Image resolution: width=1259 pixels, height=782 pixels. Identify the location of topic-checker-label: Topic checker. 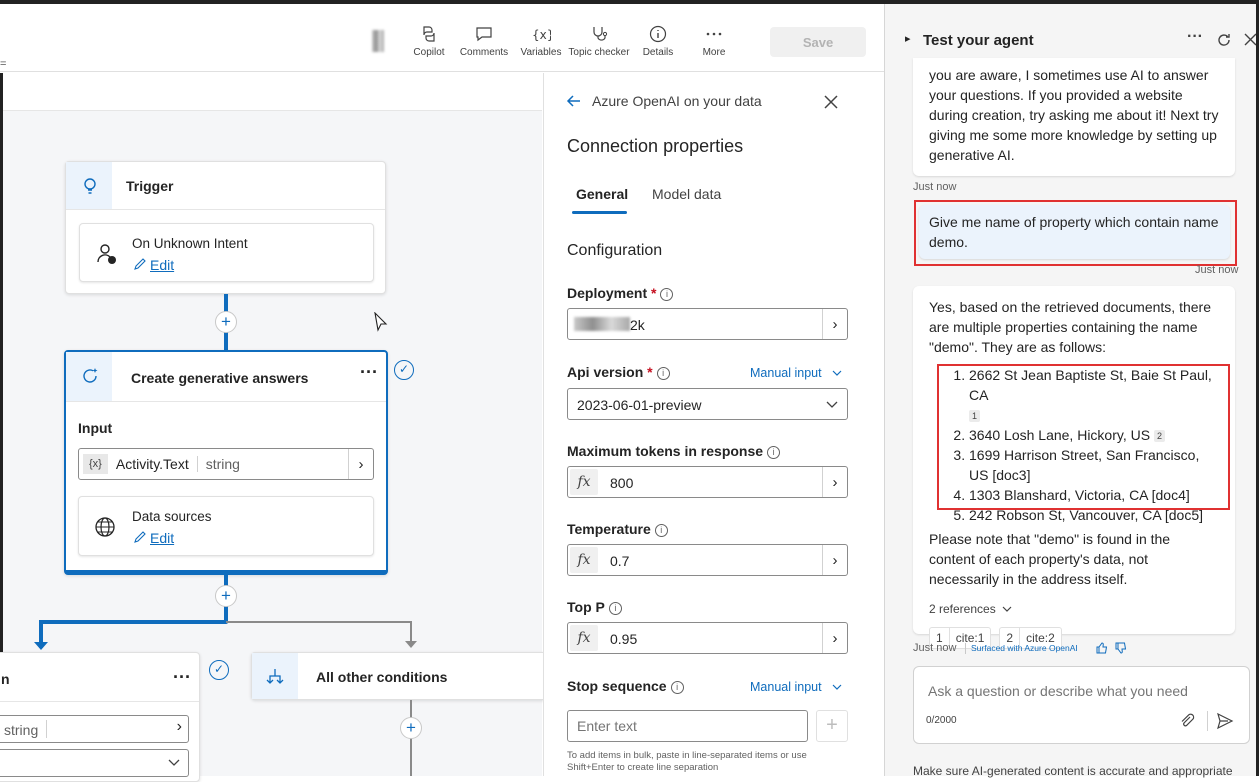
(599, 52).